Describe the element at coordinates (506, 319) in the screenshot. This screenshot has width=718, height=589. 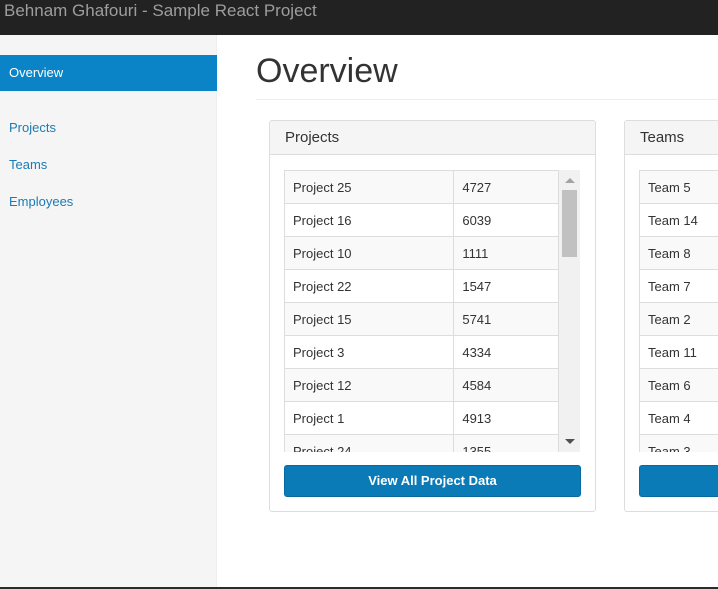
I see `project-value-cell: 5741` at that location.